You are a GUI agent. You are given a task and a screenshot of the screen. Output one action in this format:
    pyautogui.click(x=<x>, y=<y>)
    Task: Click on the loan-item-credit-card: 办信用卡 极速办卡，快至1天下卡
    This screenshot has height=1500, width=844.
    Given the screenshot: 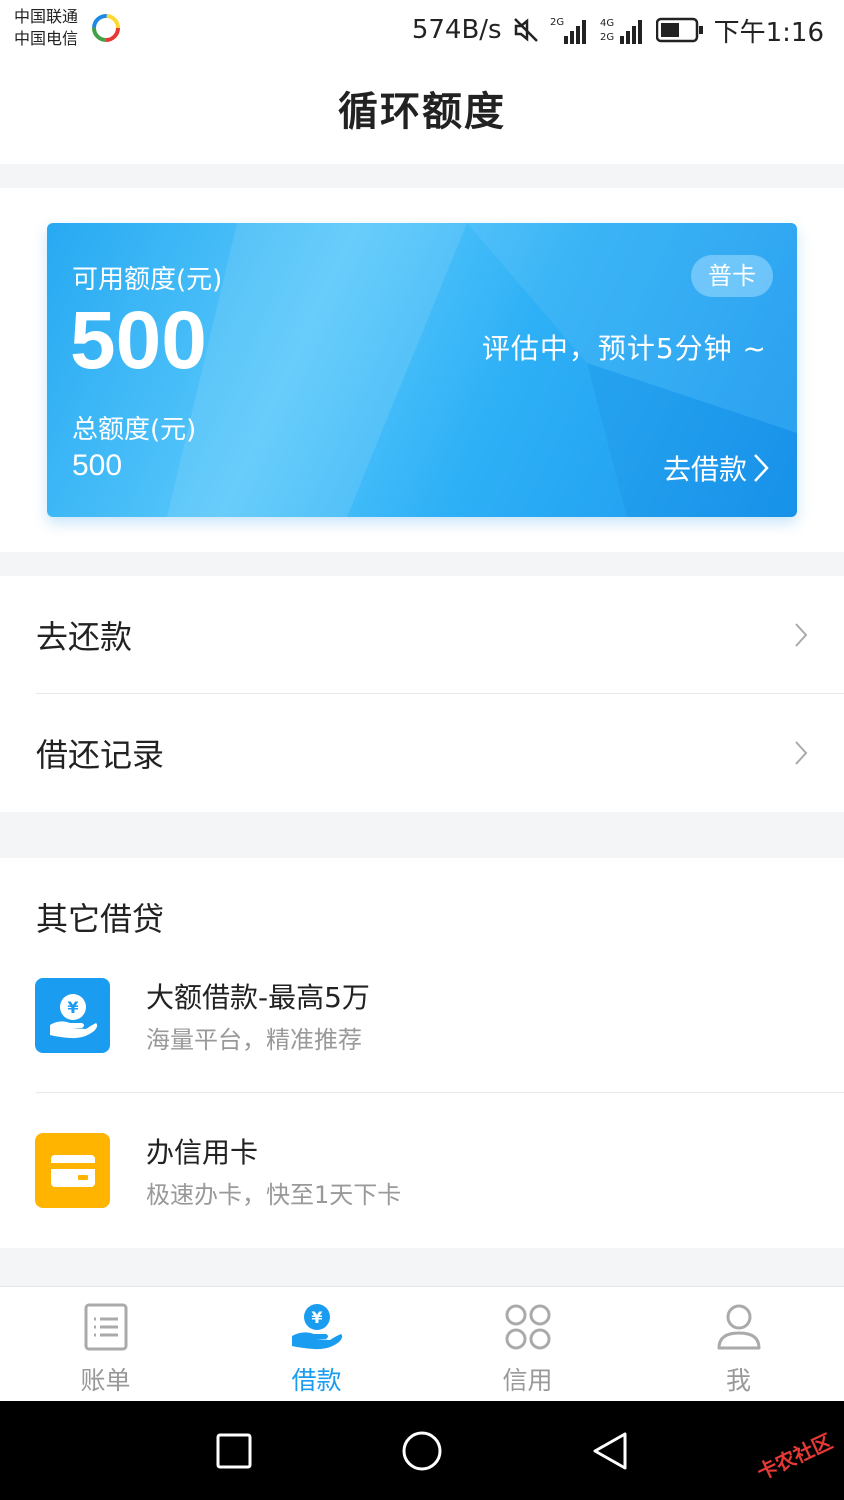 What is the action you would take?
    pyautogui.click(x=422, y=1183)
    